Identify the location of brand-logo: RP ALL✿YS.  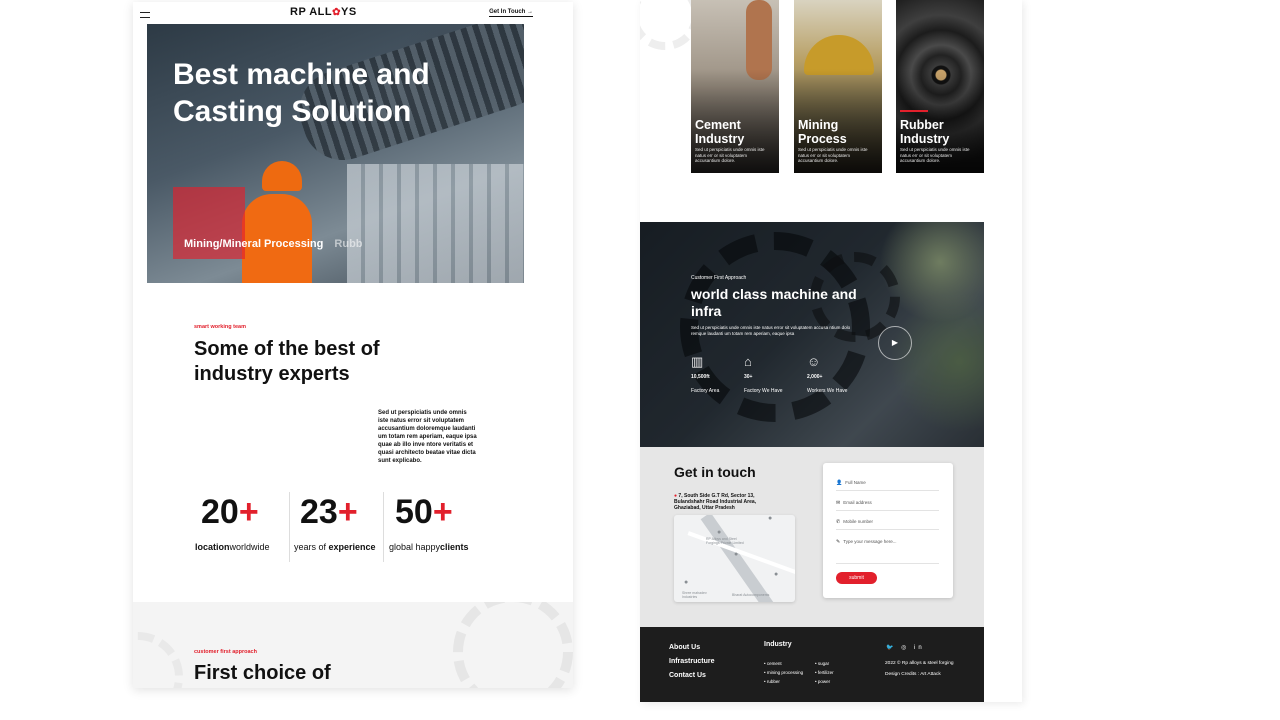
(323, 12).